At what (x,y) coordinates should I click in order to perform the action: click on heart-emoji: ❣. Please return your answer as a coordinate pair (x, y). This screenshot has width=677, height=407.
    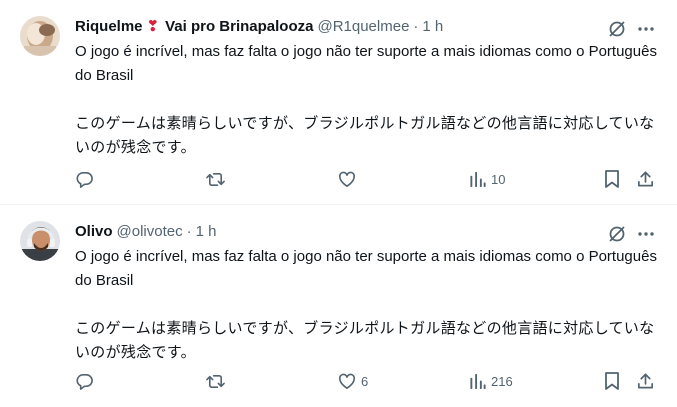
    Looking at the image, I should click on (153, 26).